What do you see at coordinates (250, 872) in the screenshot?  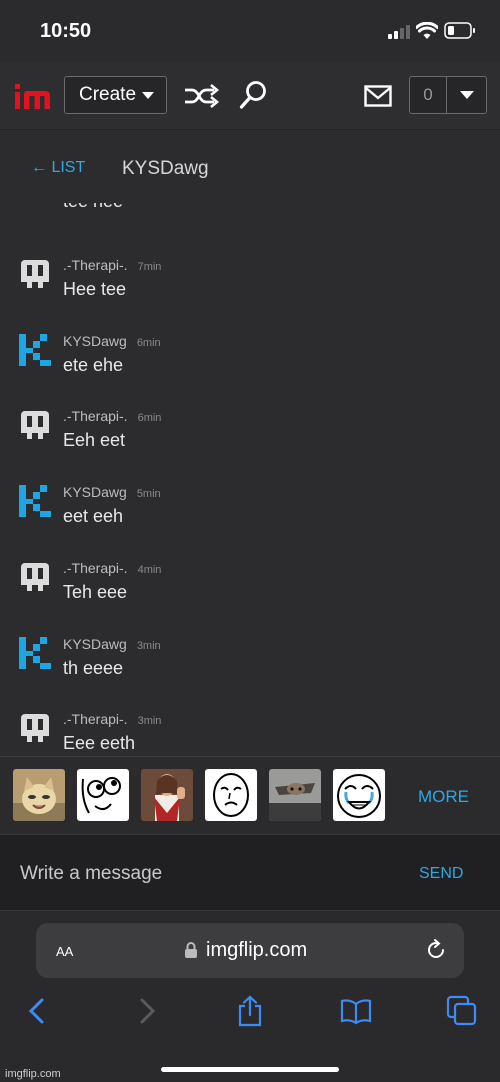 I see `compose-area: Write a message SEND` at bounding box center [250, 872].